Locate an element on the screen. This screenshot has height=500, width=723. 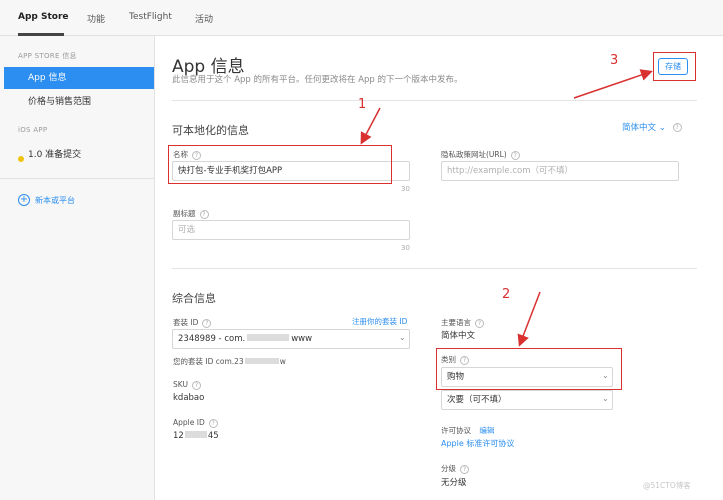
annotation-number-2: 2 is located at coordinates (506, 294).